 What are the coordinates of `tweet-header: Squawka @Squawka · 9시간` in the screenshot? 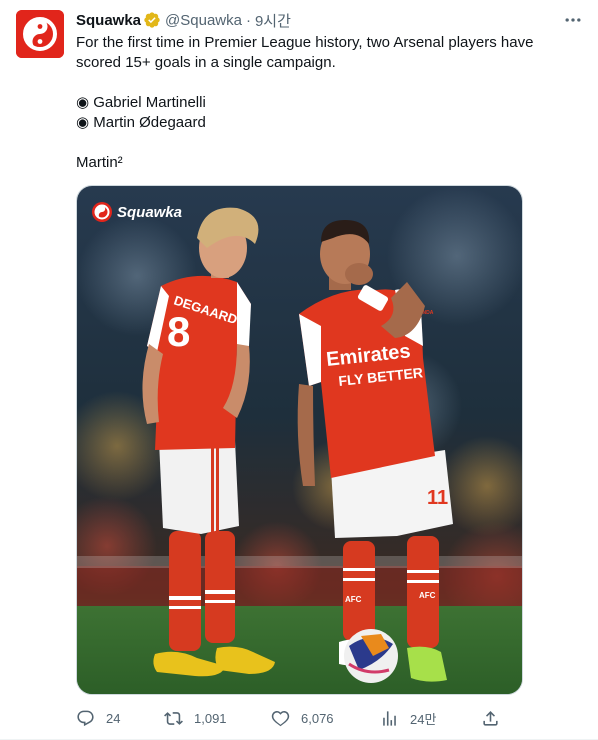 It's located at (183, 20).